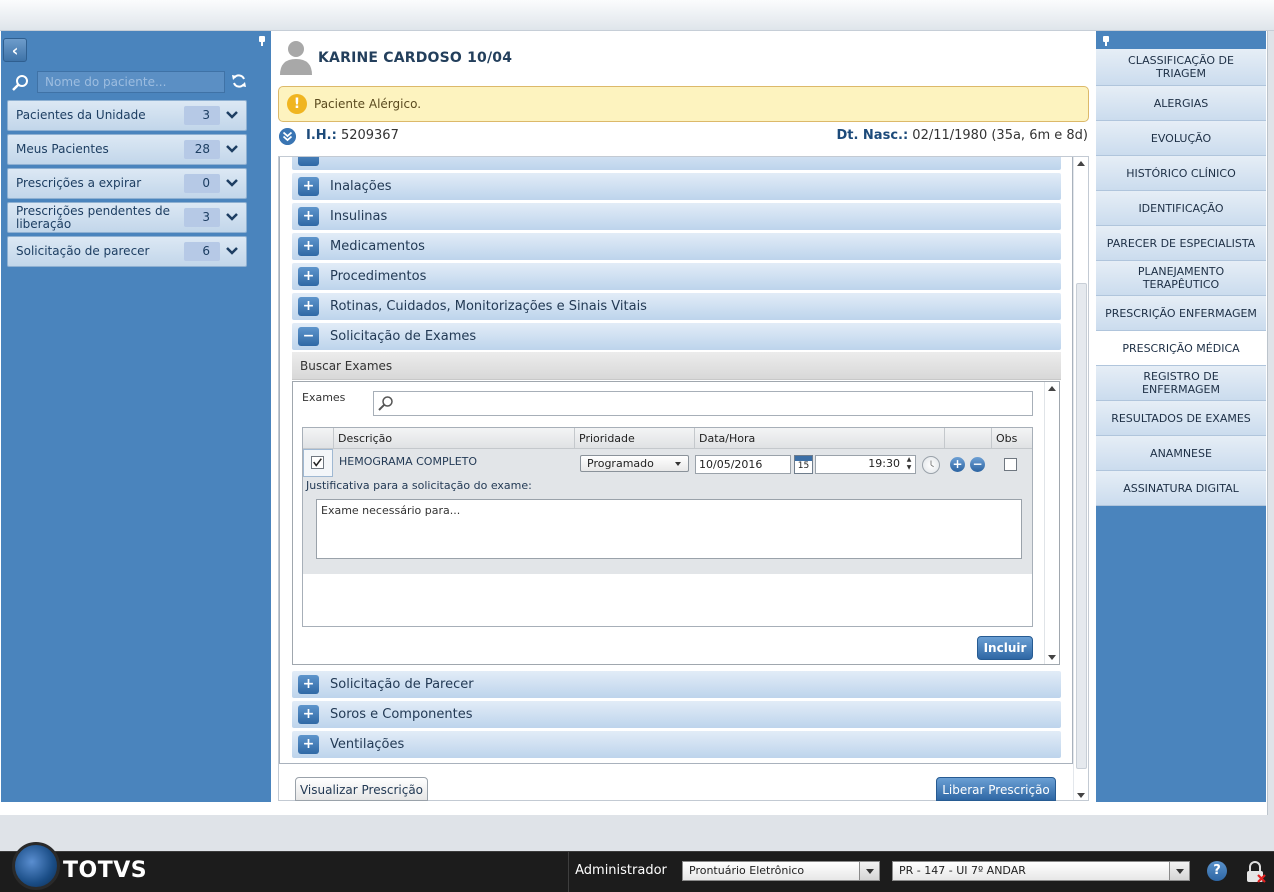  Describe the element at coordinates (635, 438) in the screenshot. I see `col-prioridade: Prioridade` at that location.